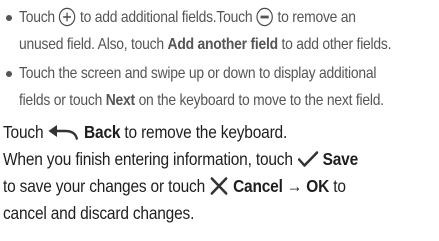 This screenshot has width=439, height=241. I want to click on arrow-symbol: →, so click(294, 186).